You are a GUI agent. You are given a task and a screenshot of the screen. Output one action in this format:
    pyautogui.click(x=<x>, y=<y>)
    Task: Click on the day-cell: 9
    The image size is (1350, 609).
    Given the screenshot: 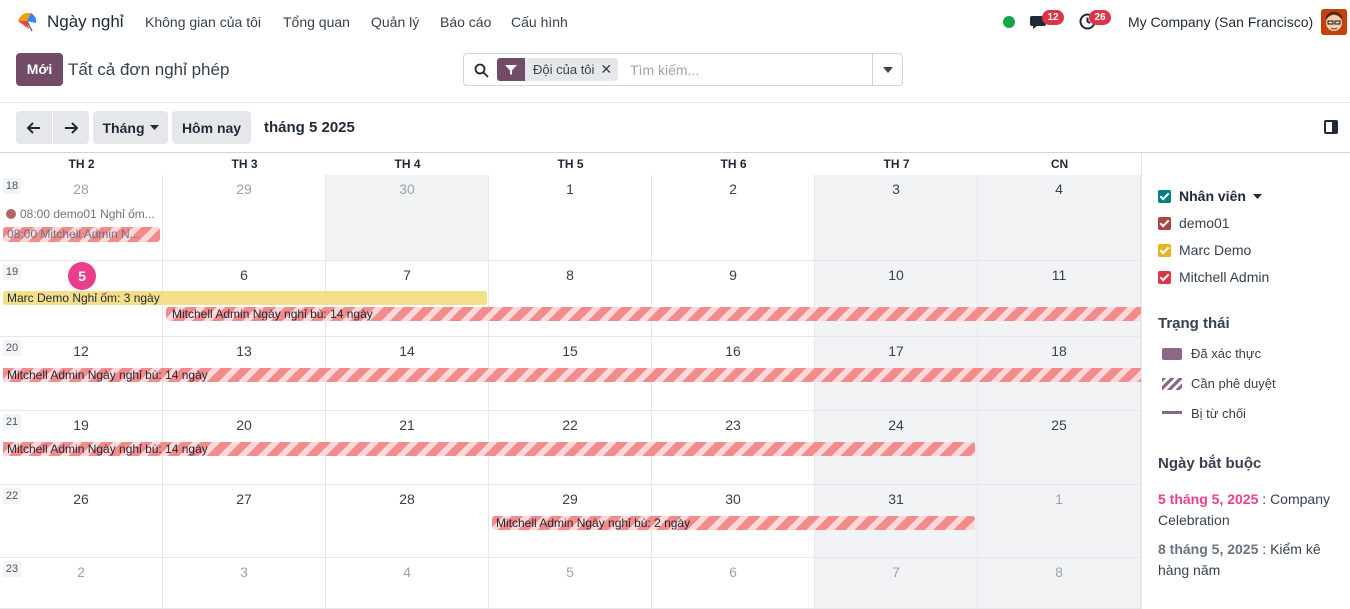 What is the action you would take?
    pyautogui.click(x=733, y=299)
    